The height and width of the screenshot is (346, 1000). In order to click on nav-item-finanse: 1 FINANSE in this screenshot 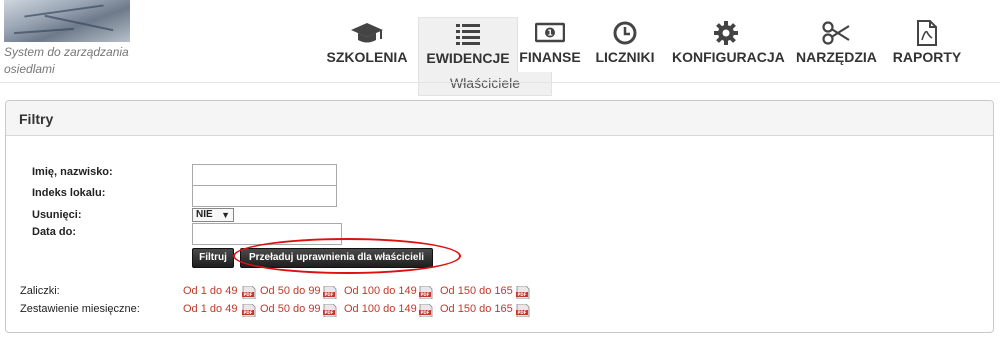, I will do `click(550, 45)`.